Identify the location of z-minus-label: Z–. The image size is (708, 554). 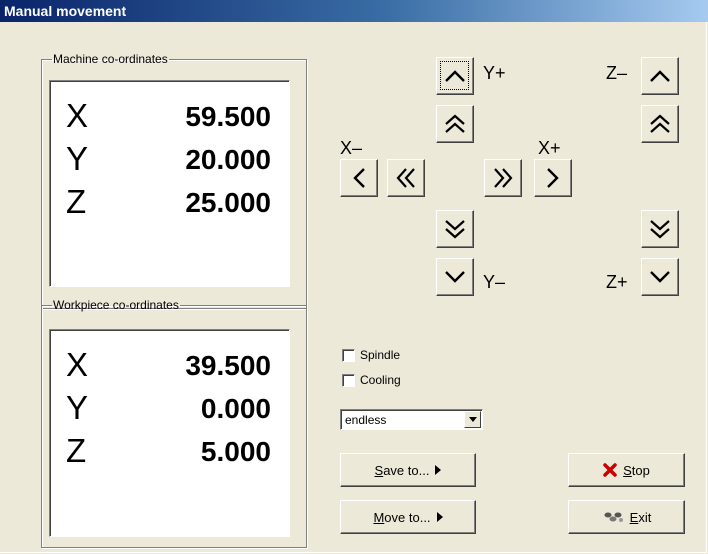
(617, 73).